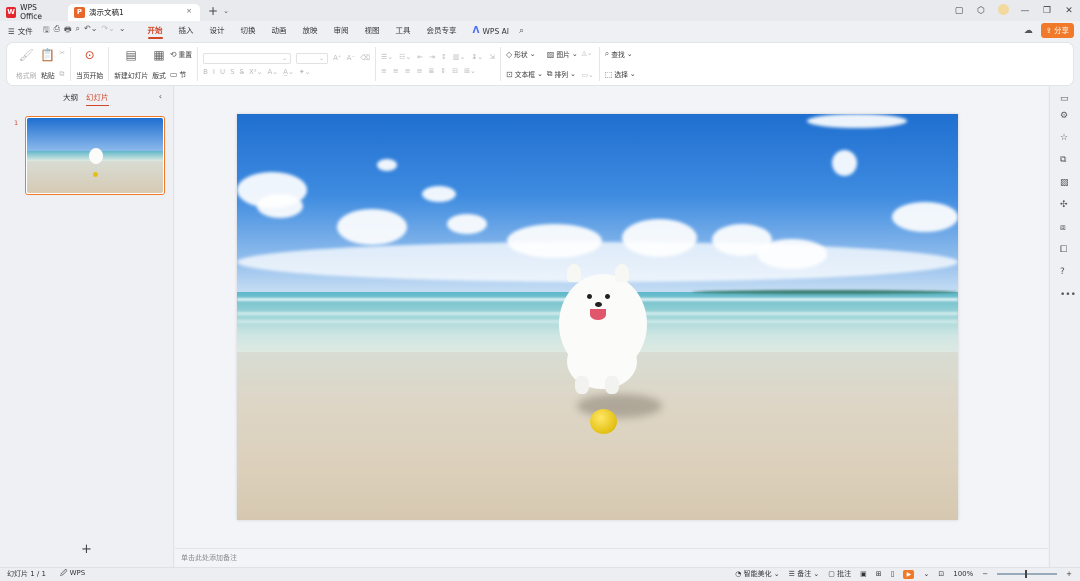 This screenshot has width=1080, height=581. Describe the element at coordinates (1062, 272) in the screenshot. I see `help-icon: ?` at that location.